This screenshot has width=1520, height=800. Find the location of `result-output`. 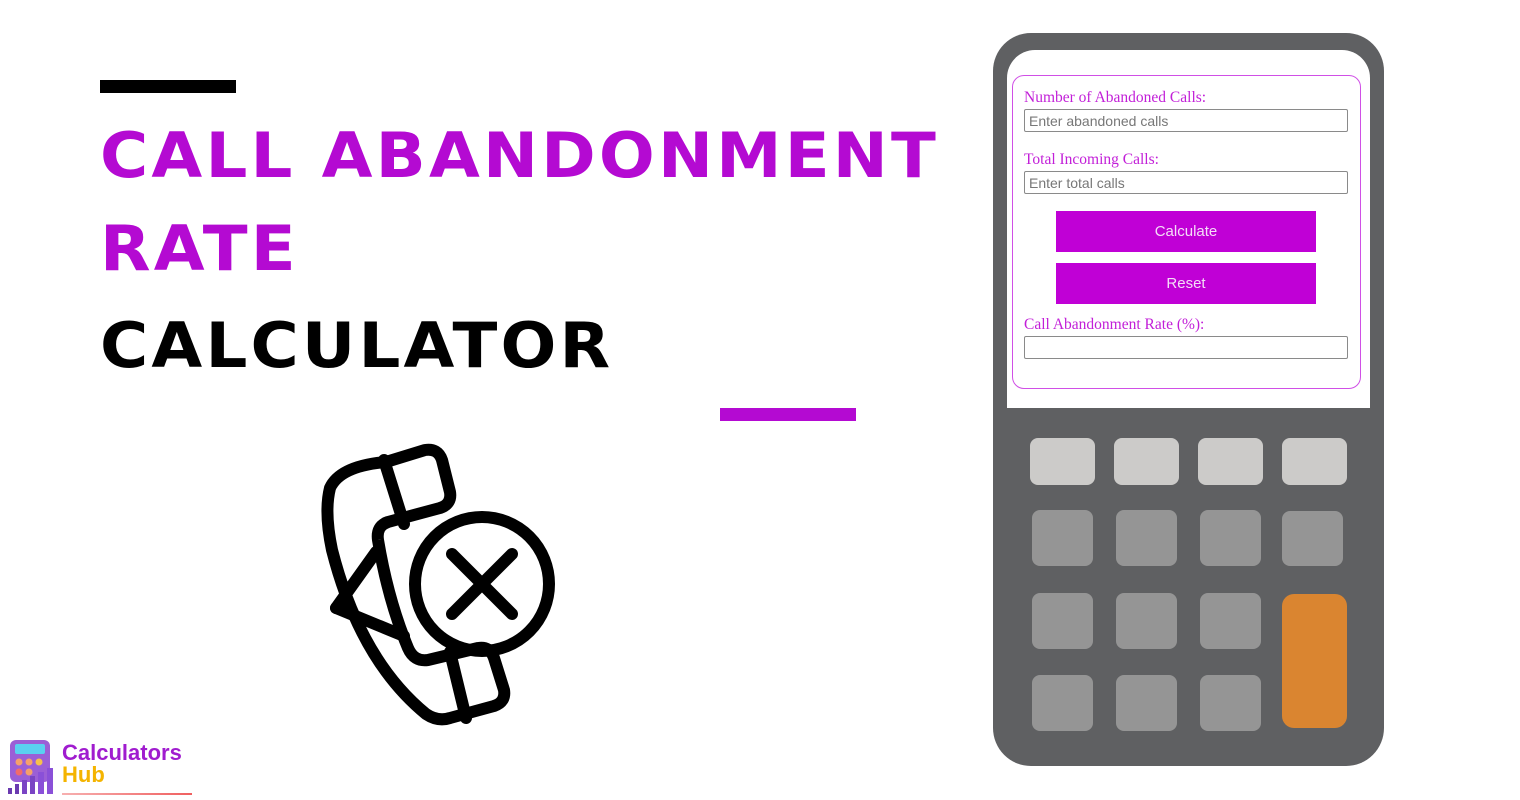

result-output is located at coordinates (1186, 347).